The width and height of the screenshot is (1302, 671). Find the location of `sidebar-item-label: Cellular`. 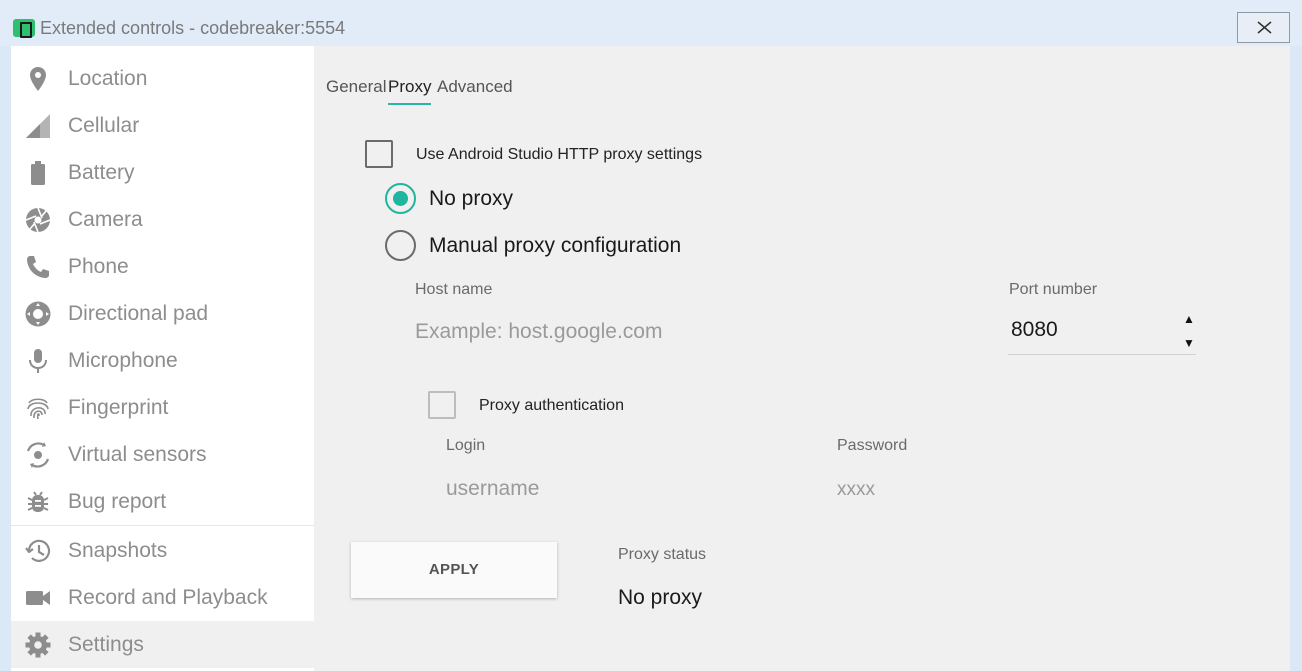

sidebar-item-label: Cellular is located at coordinates (104, 125).